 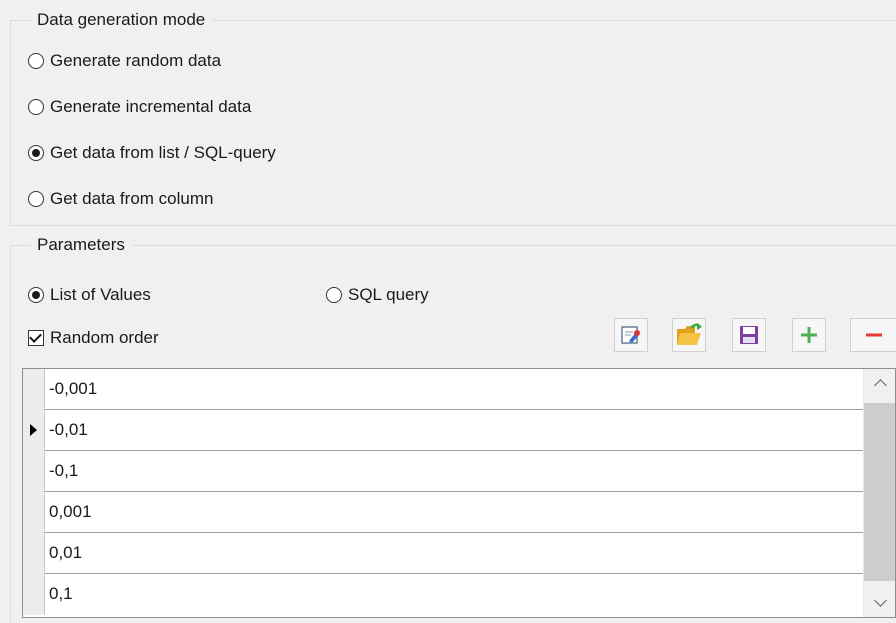 I want to click on open-folder-icon, so click(x=689, y=334).